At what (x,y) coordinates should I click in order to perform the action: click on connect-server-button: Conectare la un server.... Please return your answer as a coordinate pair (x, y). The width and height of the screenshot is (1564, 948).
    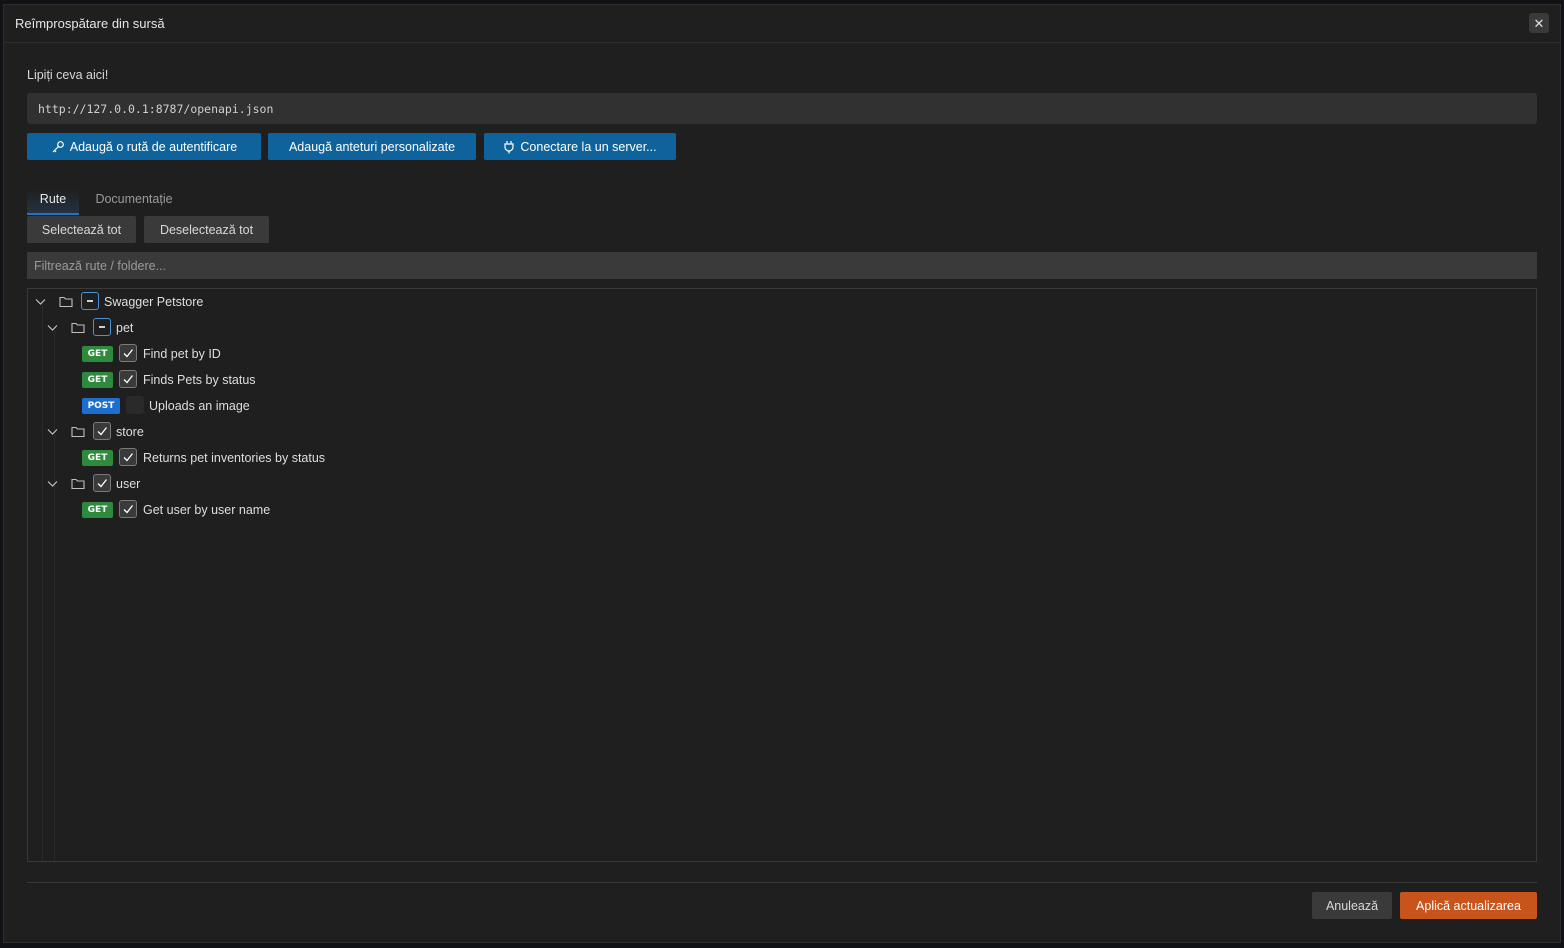
    Looking at the image, I should click on (580, 146).